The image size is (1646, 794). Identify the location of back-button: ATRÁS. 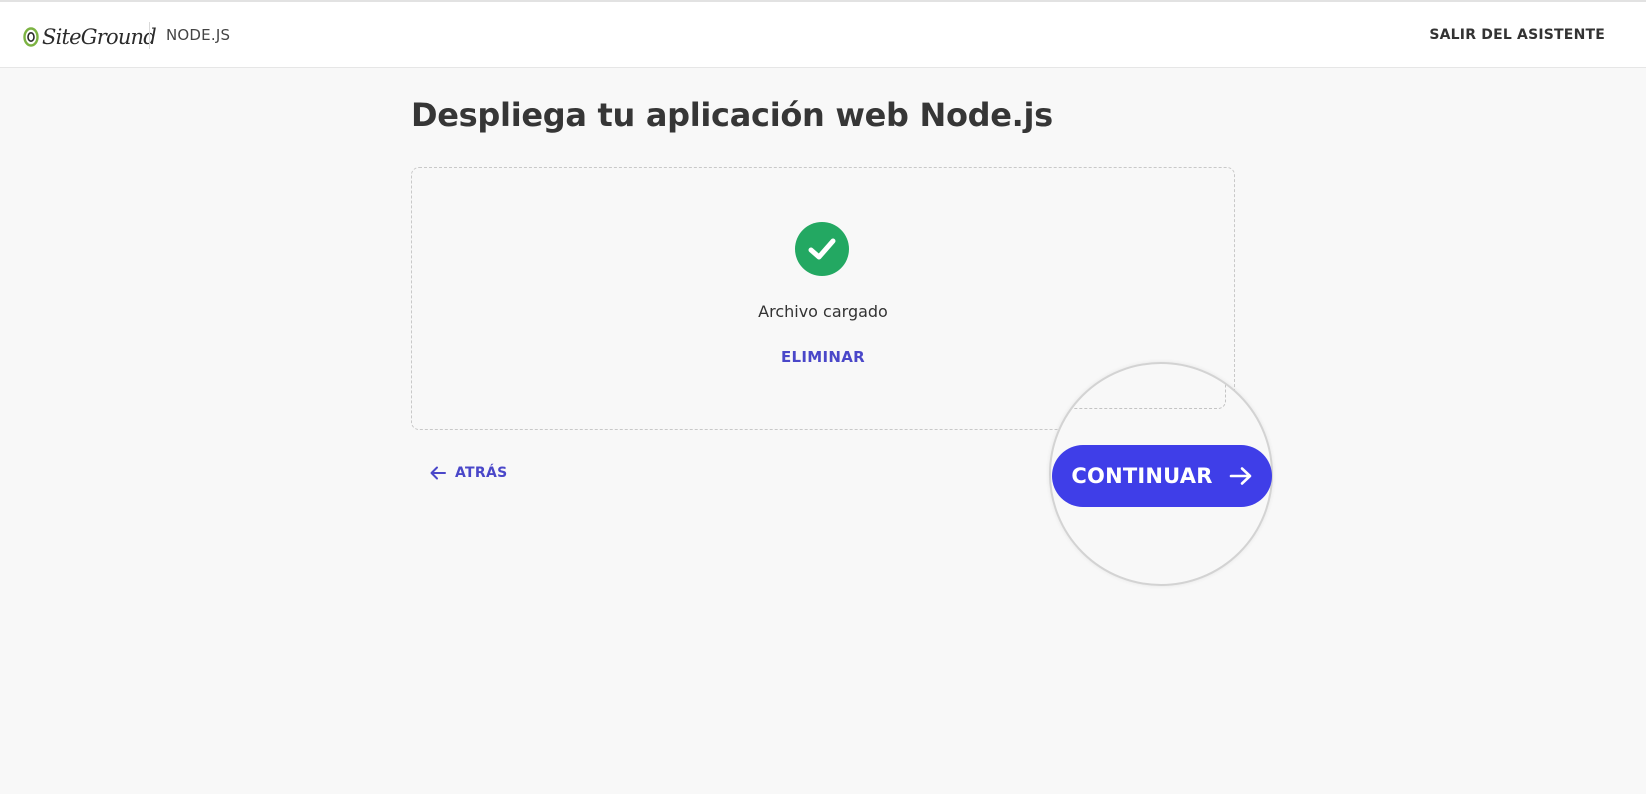
(469, 473).